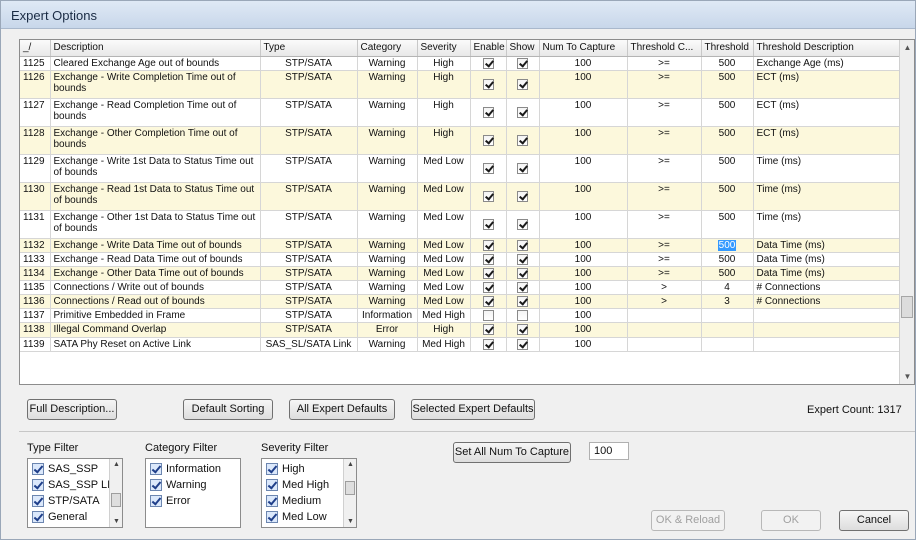  What do you see at coordinates (35, 140) in the screenshot?
I see `id-cell: 1128` at bounding box center [35, 140].